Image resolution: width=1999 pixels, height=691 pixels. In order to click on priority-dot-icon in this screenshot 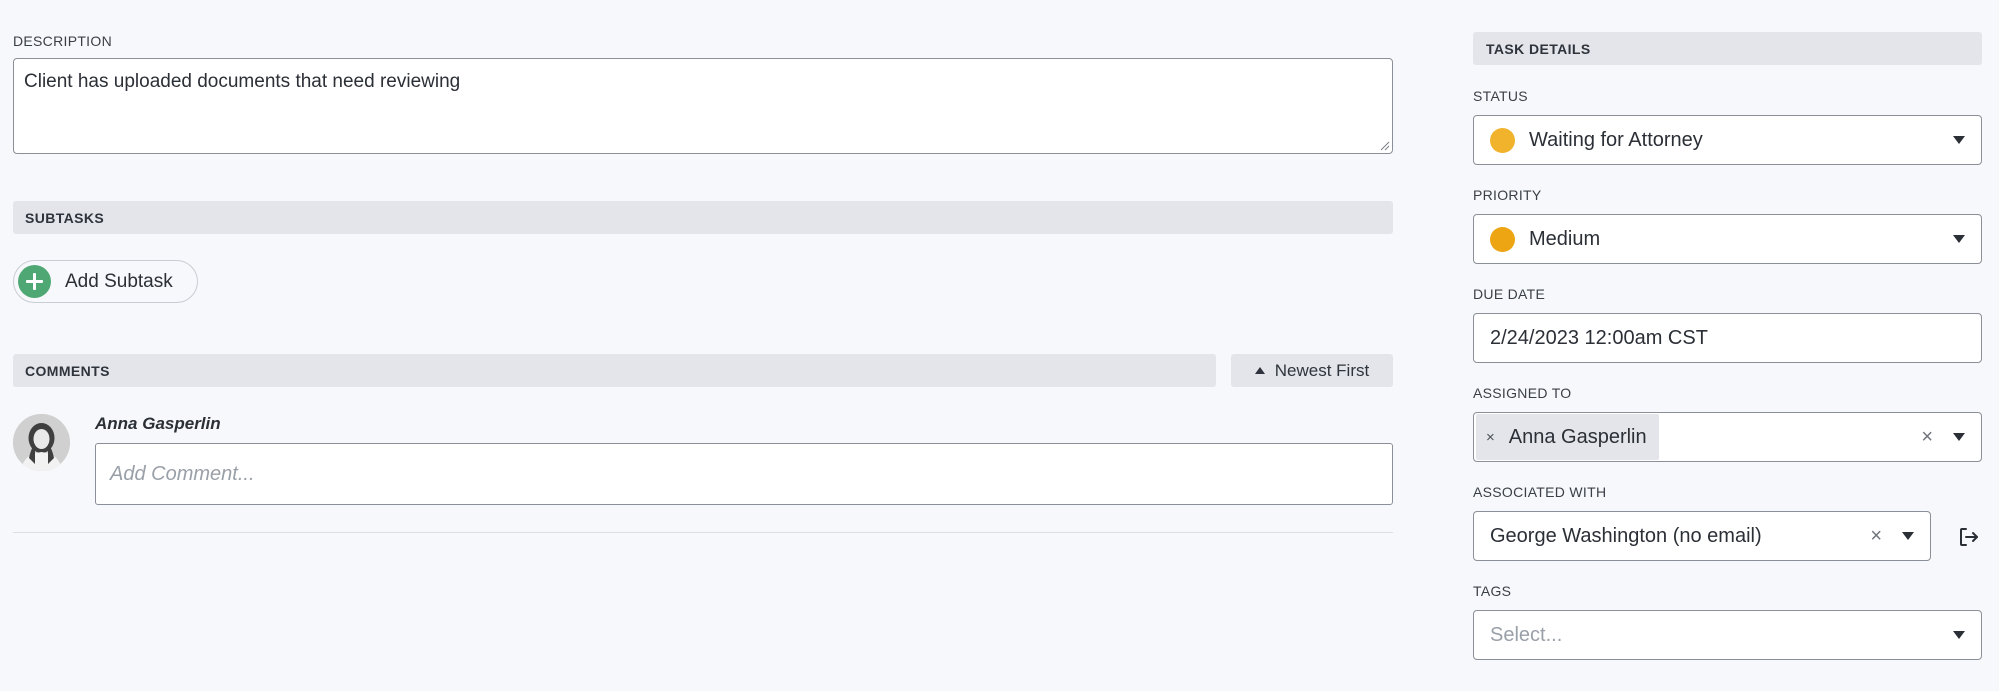, I will do `click(1502, 239)`.